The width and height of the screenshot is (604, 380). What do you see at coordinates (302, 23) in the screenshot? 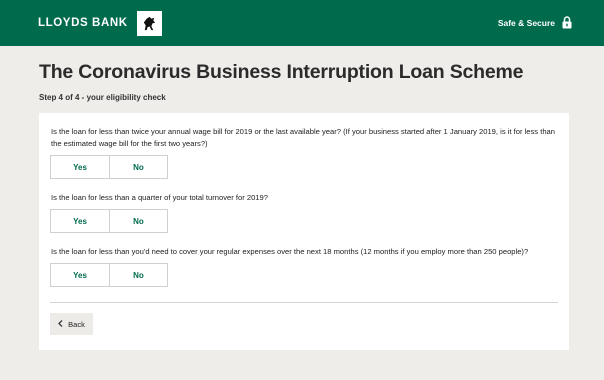
I see `top-header: LLOYDS BANK Safe & Secure` at bounding box center [302, 23].